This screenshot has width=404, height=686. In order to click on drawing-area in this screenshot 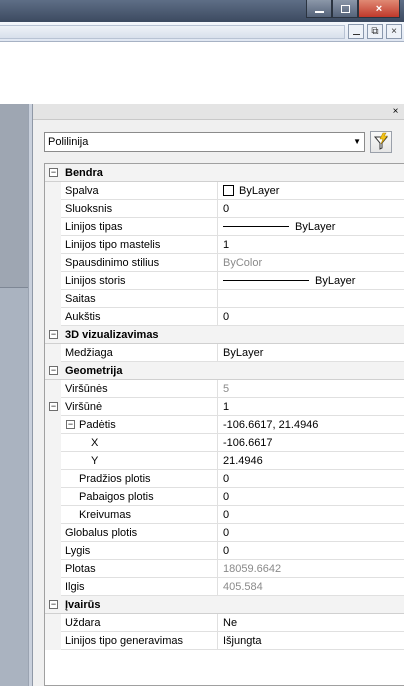, I will do `click(14, 395)`.